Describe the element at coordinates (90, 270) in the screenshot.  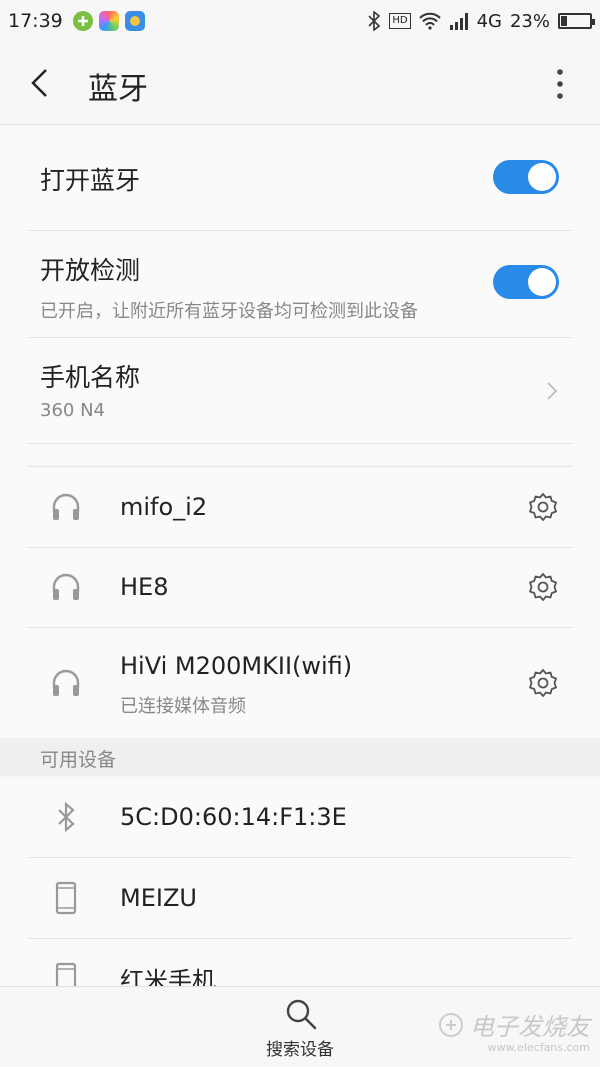
I see `discoverable-toggle-label: 开放检测` at that location.